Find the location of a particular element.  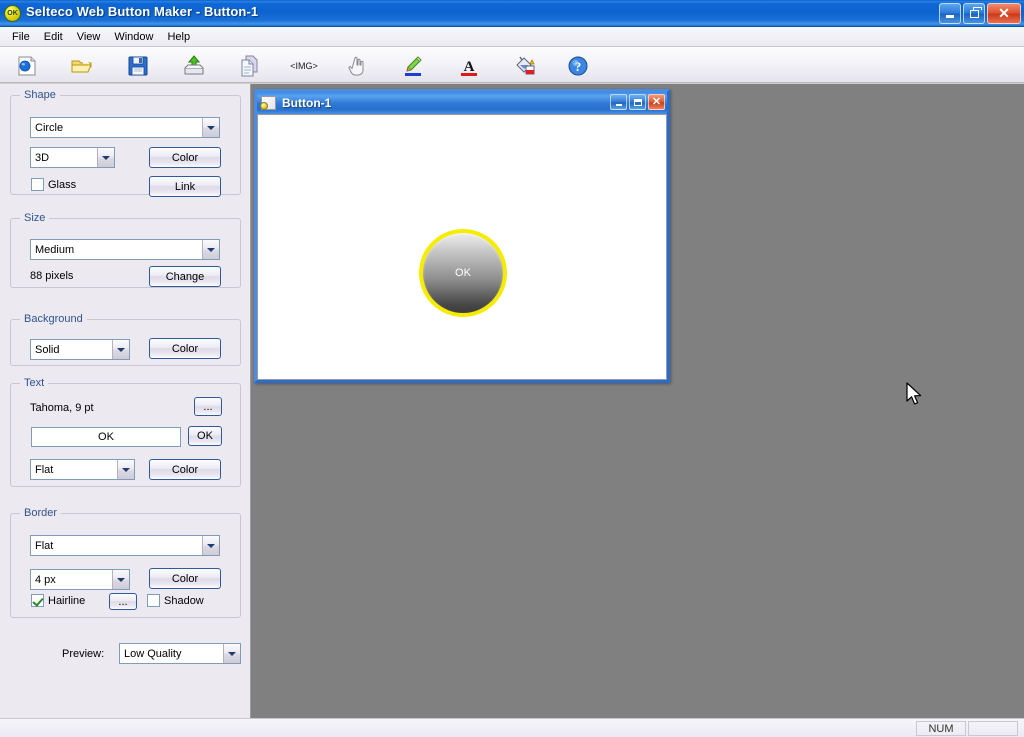

document-title: Button-1 is located at coordinates (307, 103).